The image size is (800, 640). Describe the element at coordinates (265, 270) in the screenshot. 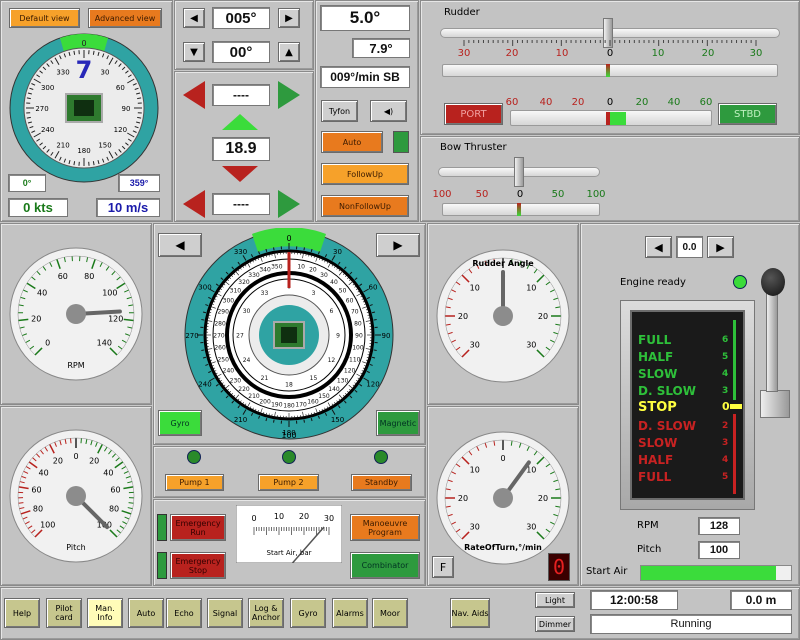

I see `svg-text: 340` at that location.